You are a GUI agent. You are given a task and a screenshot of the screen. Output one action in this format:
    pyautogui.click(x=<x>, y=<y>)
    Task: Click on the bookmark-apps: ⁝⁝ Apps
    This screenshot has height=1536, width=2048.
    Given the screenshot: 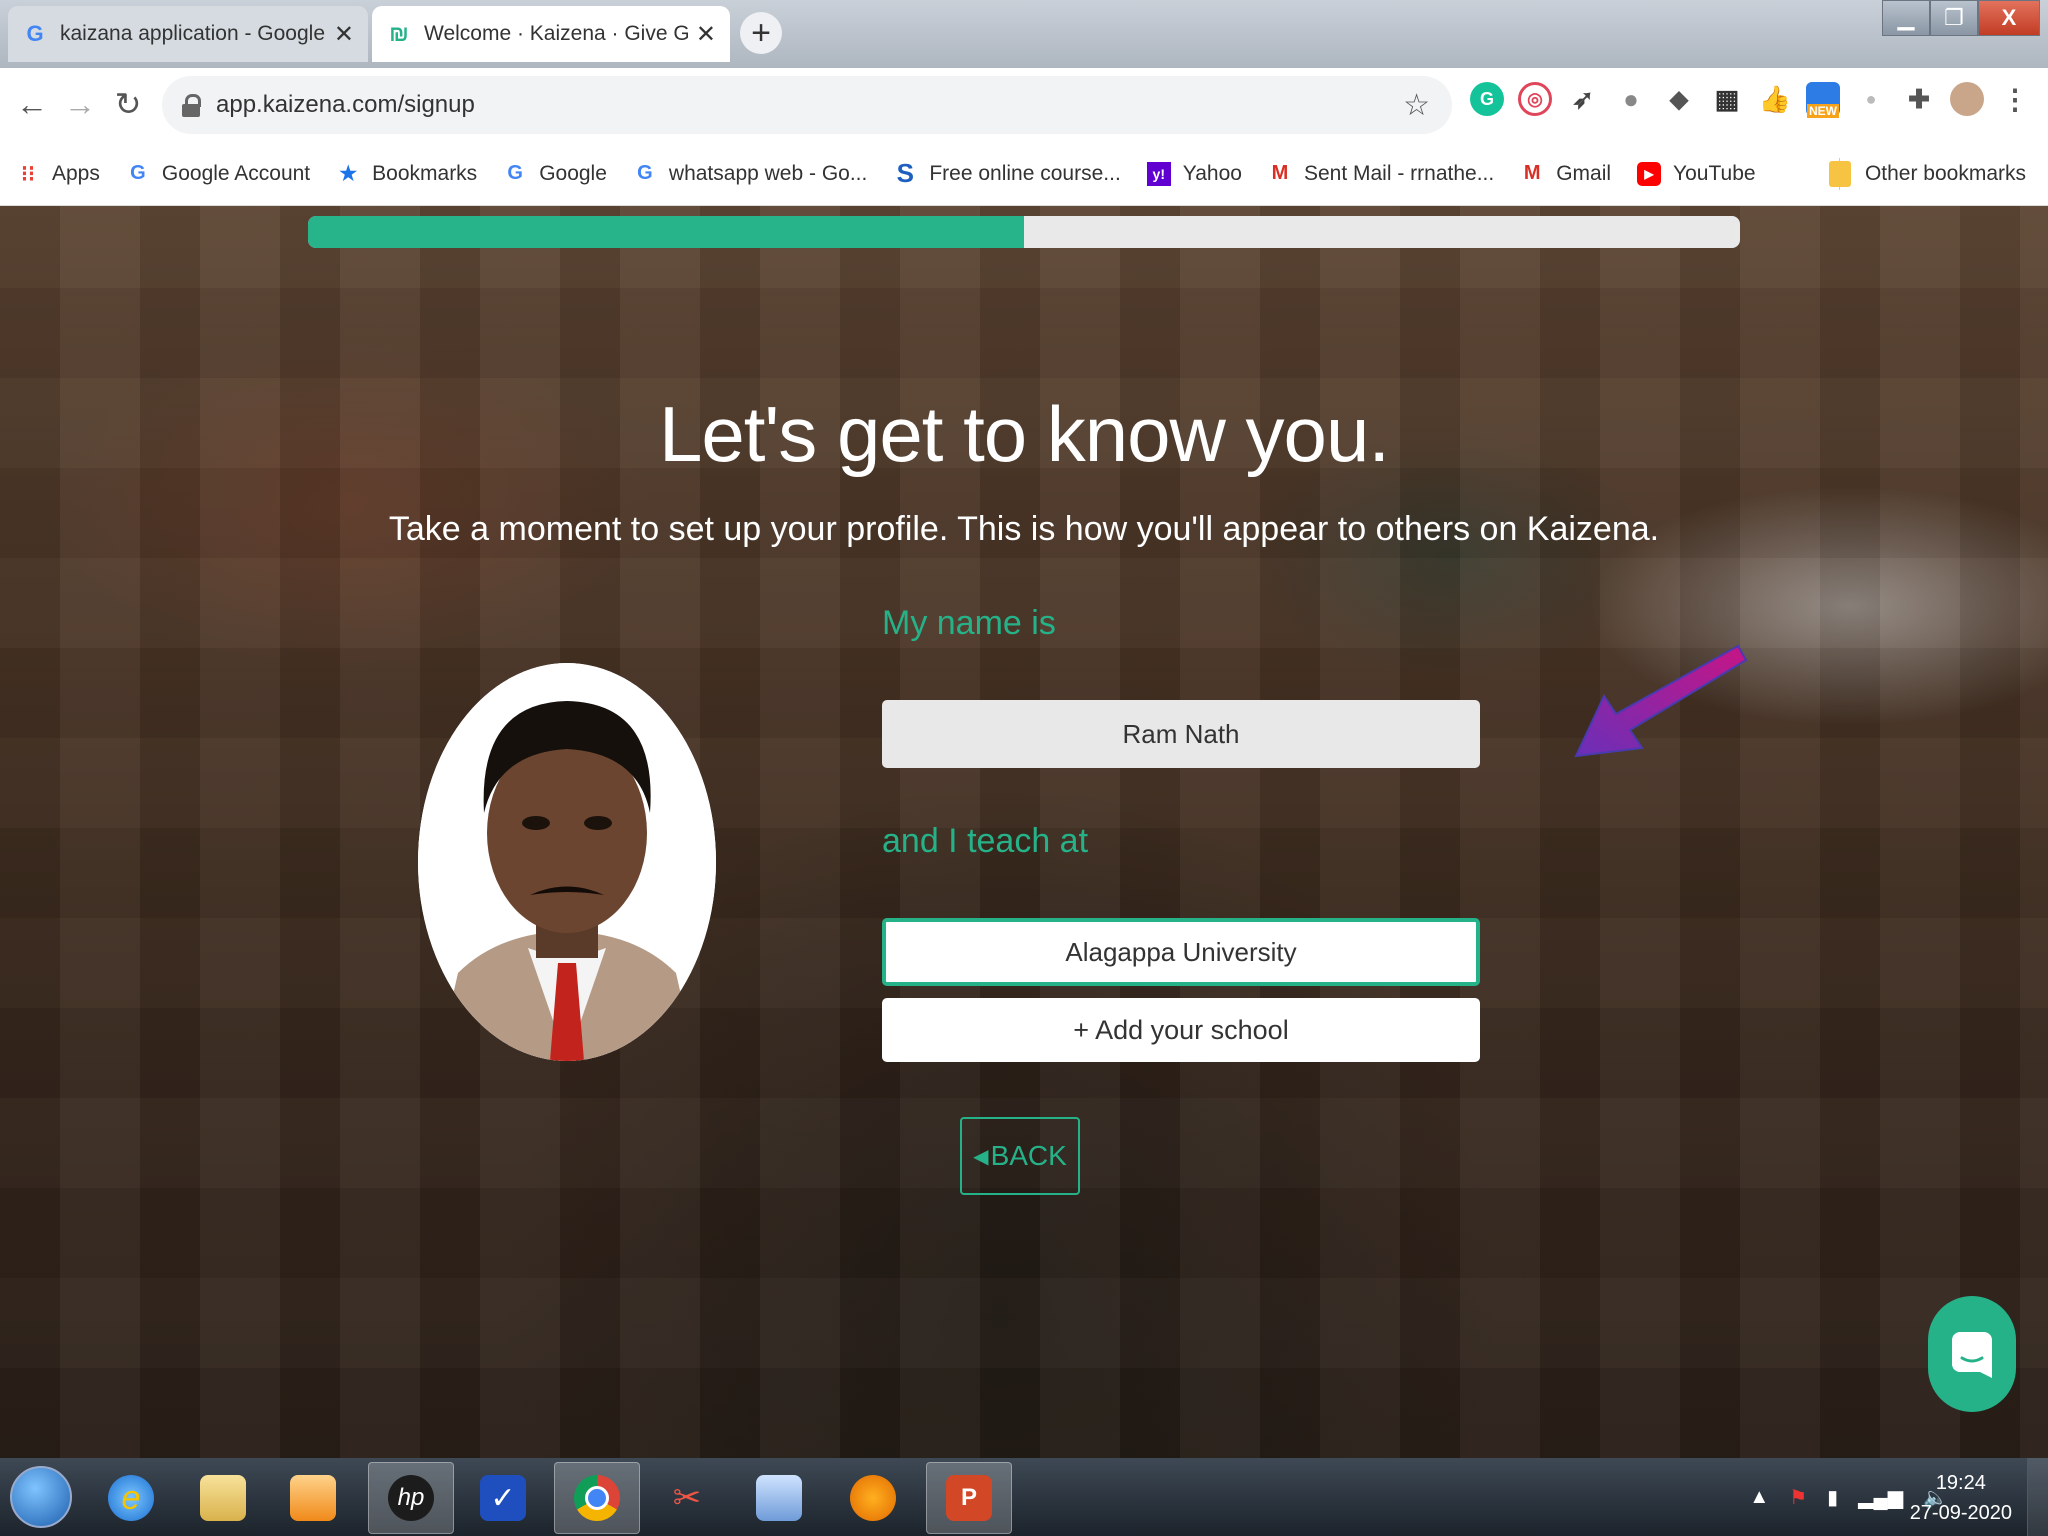 What is the action you would take?
    pyautogui.click(x=58, y=173)
    